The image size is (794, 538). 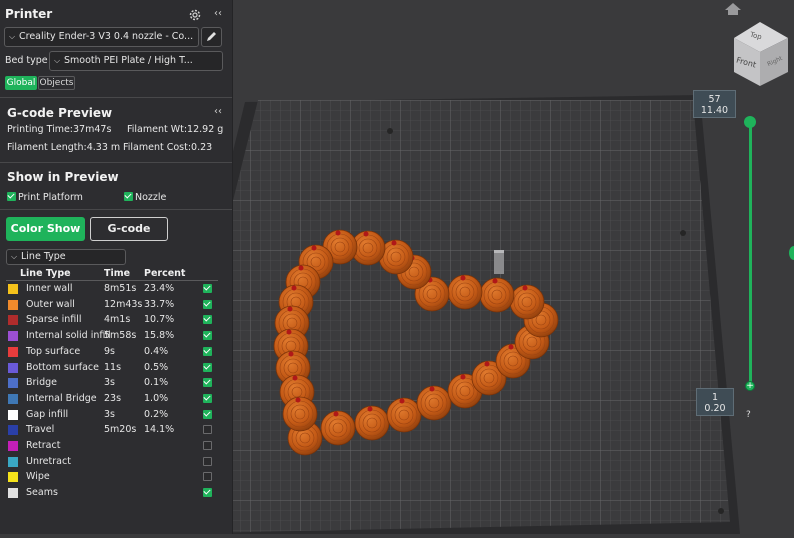 What do you see at coordinates (117, 320) in the screenshot?
I see `line-type-time: 4m1s` at bounding box center [117, 320].